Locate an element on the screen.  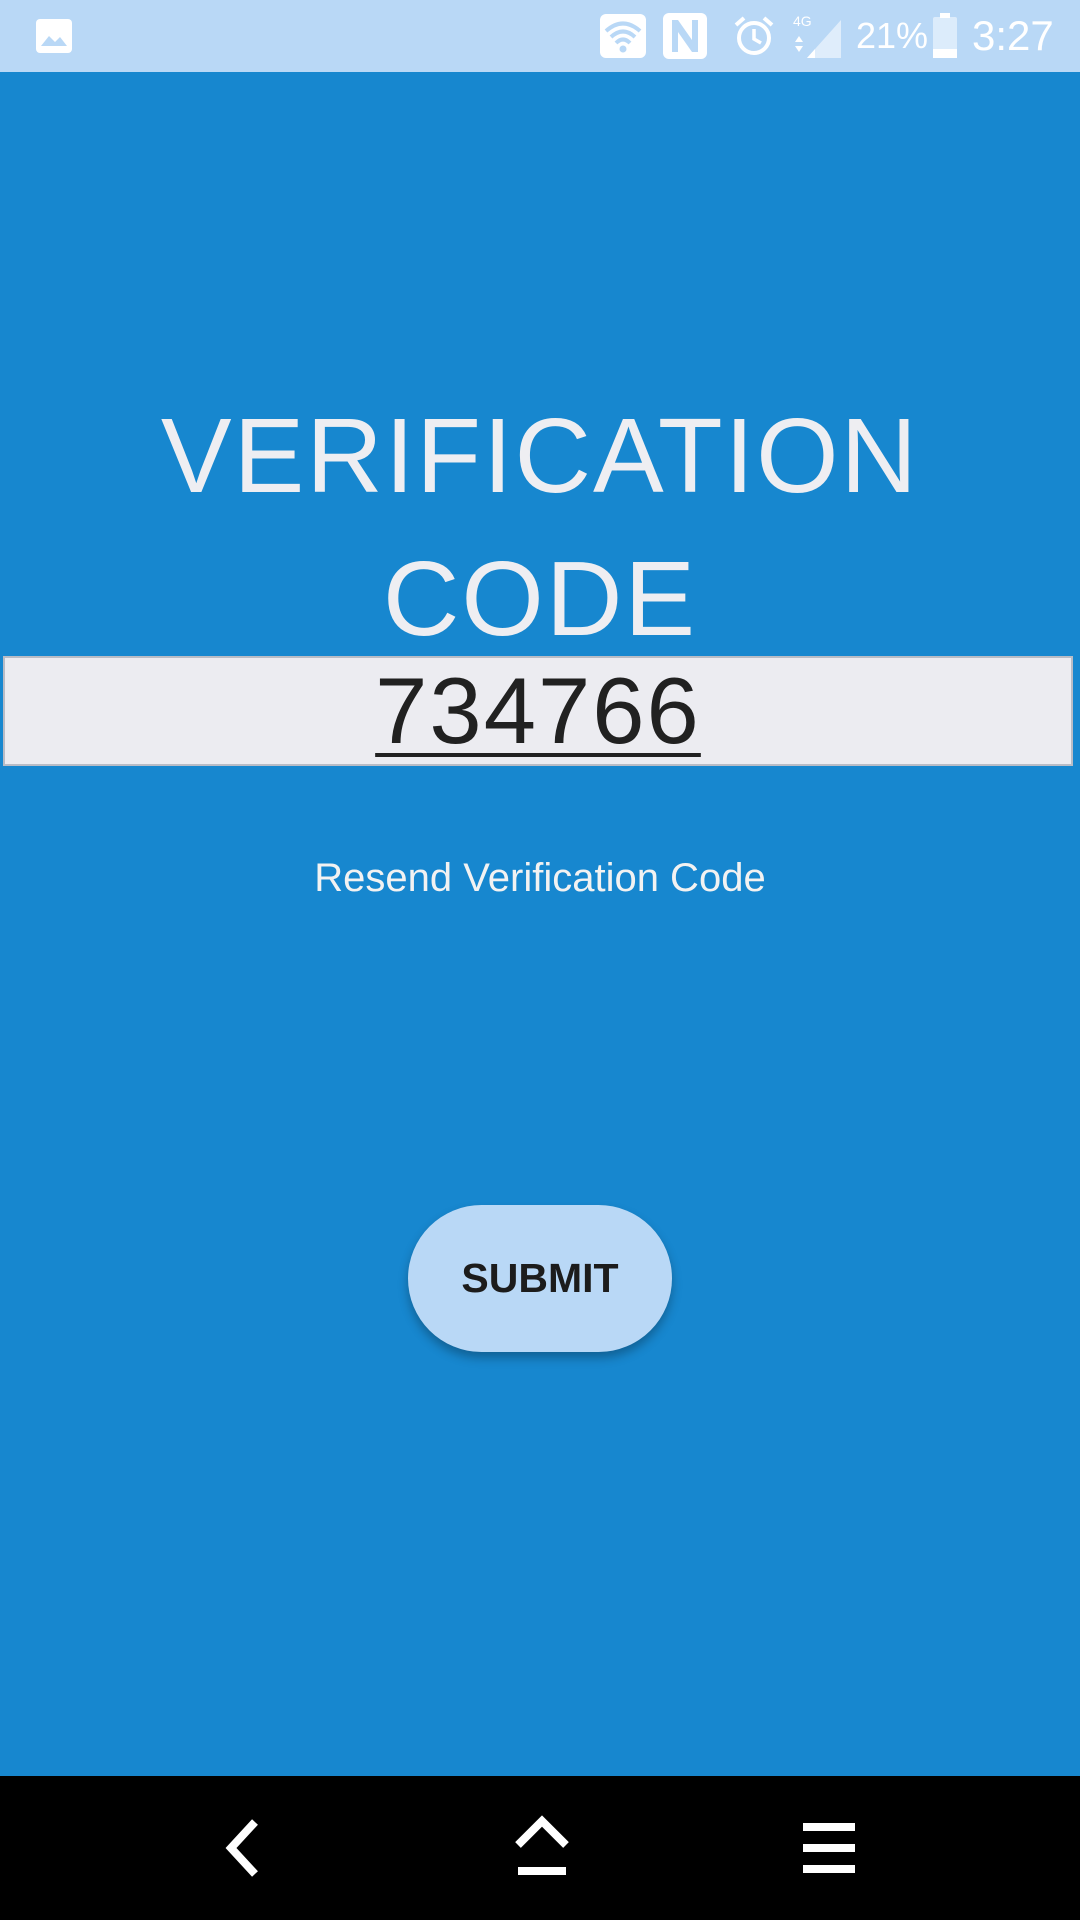
alarm-icon is located at coordinates (754, 36).